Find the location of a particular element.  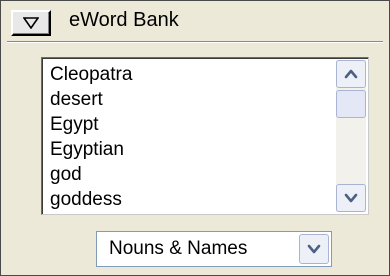

triangle-down-icon is located at coordinates (31, 23).